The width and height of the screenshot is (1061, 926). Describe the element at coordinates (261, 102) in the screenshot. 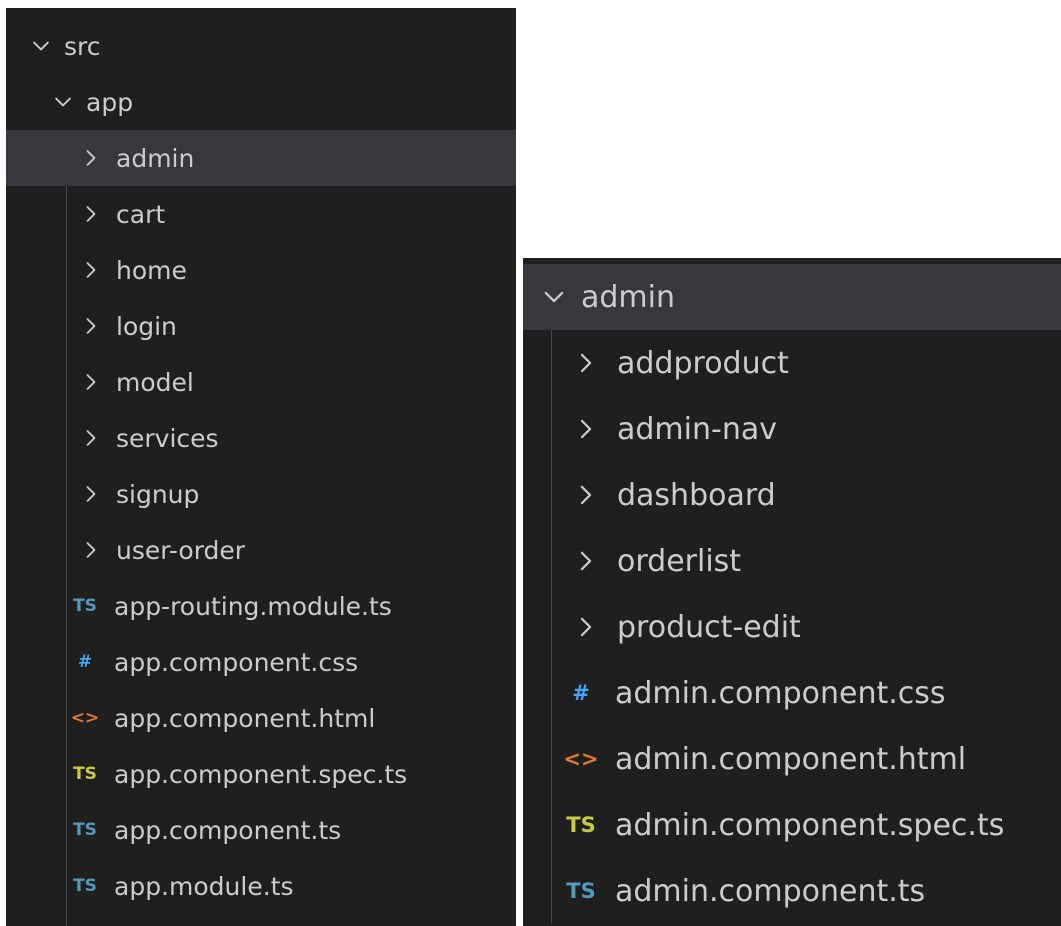

I see `tree-item-app: app` at that location.